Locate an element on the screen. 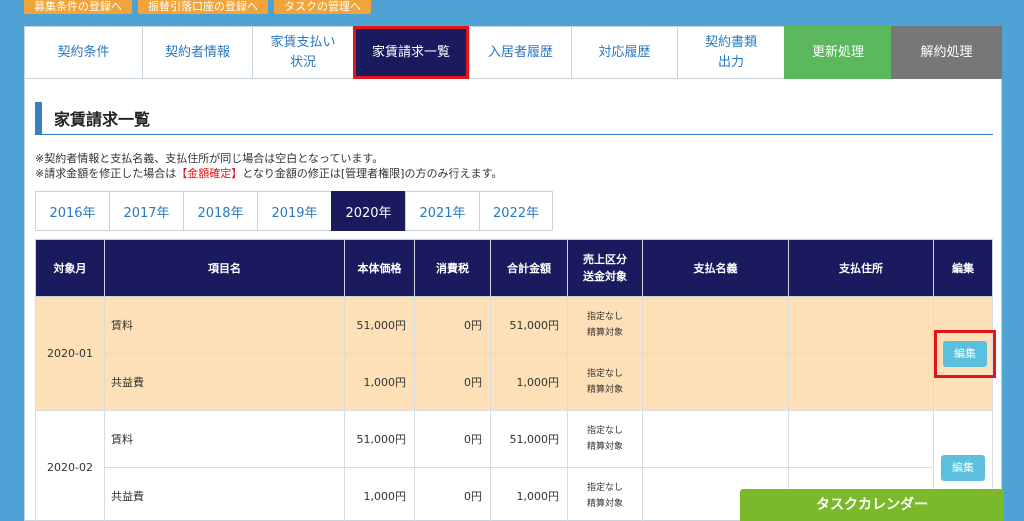  header-item: 項目名 is located at coordinates (224, 268).